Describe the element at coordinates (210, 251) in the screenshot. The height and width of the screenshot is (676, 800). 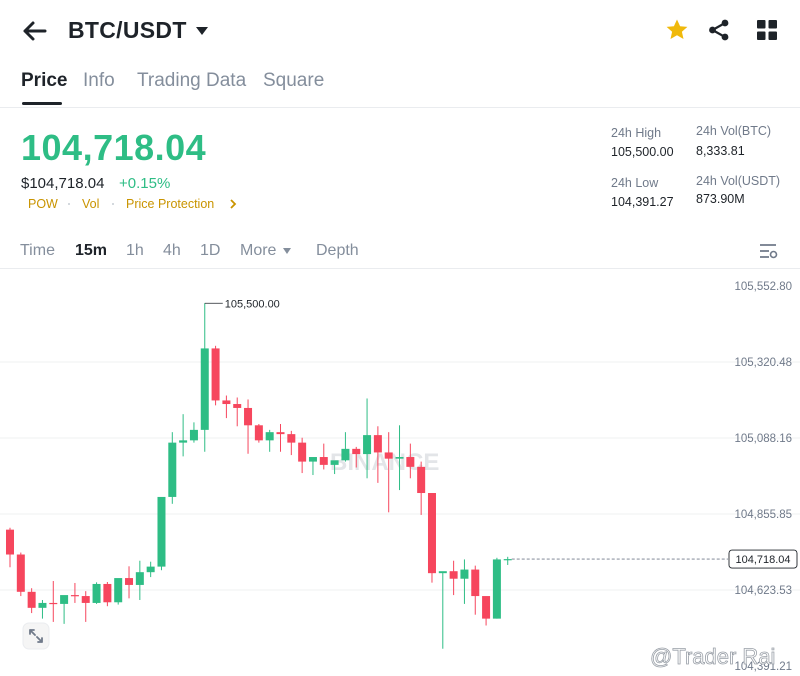
I see `timeframe-1d: 1D` at that location.